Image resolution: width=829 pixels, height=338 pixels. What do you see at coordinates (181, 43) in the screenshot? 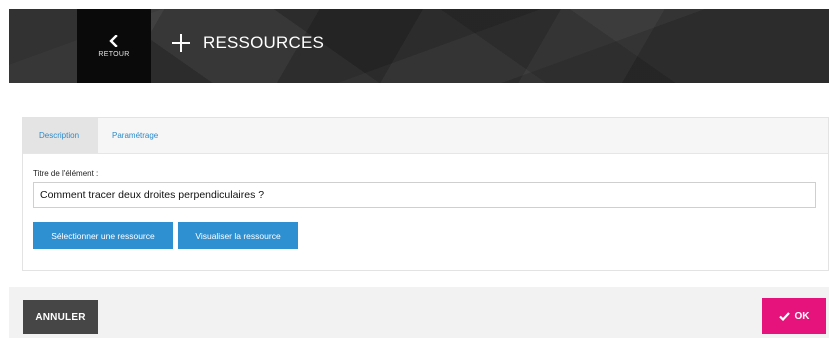
I see `plus-icon` at bounding box center [181, 43].